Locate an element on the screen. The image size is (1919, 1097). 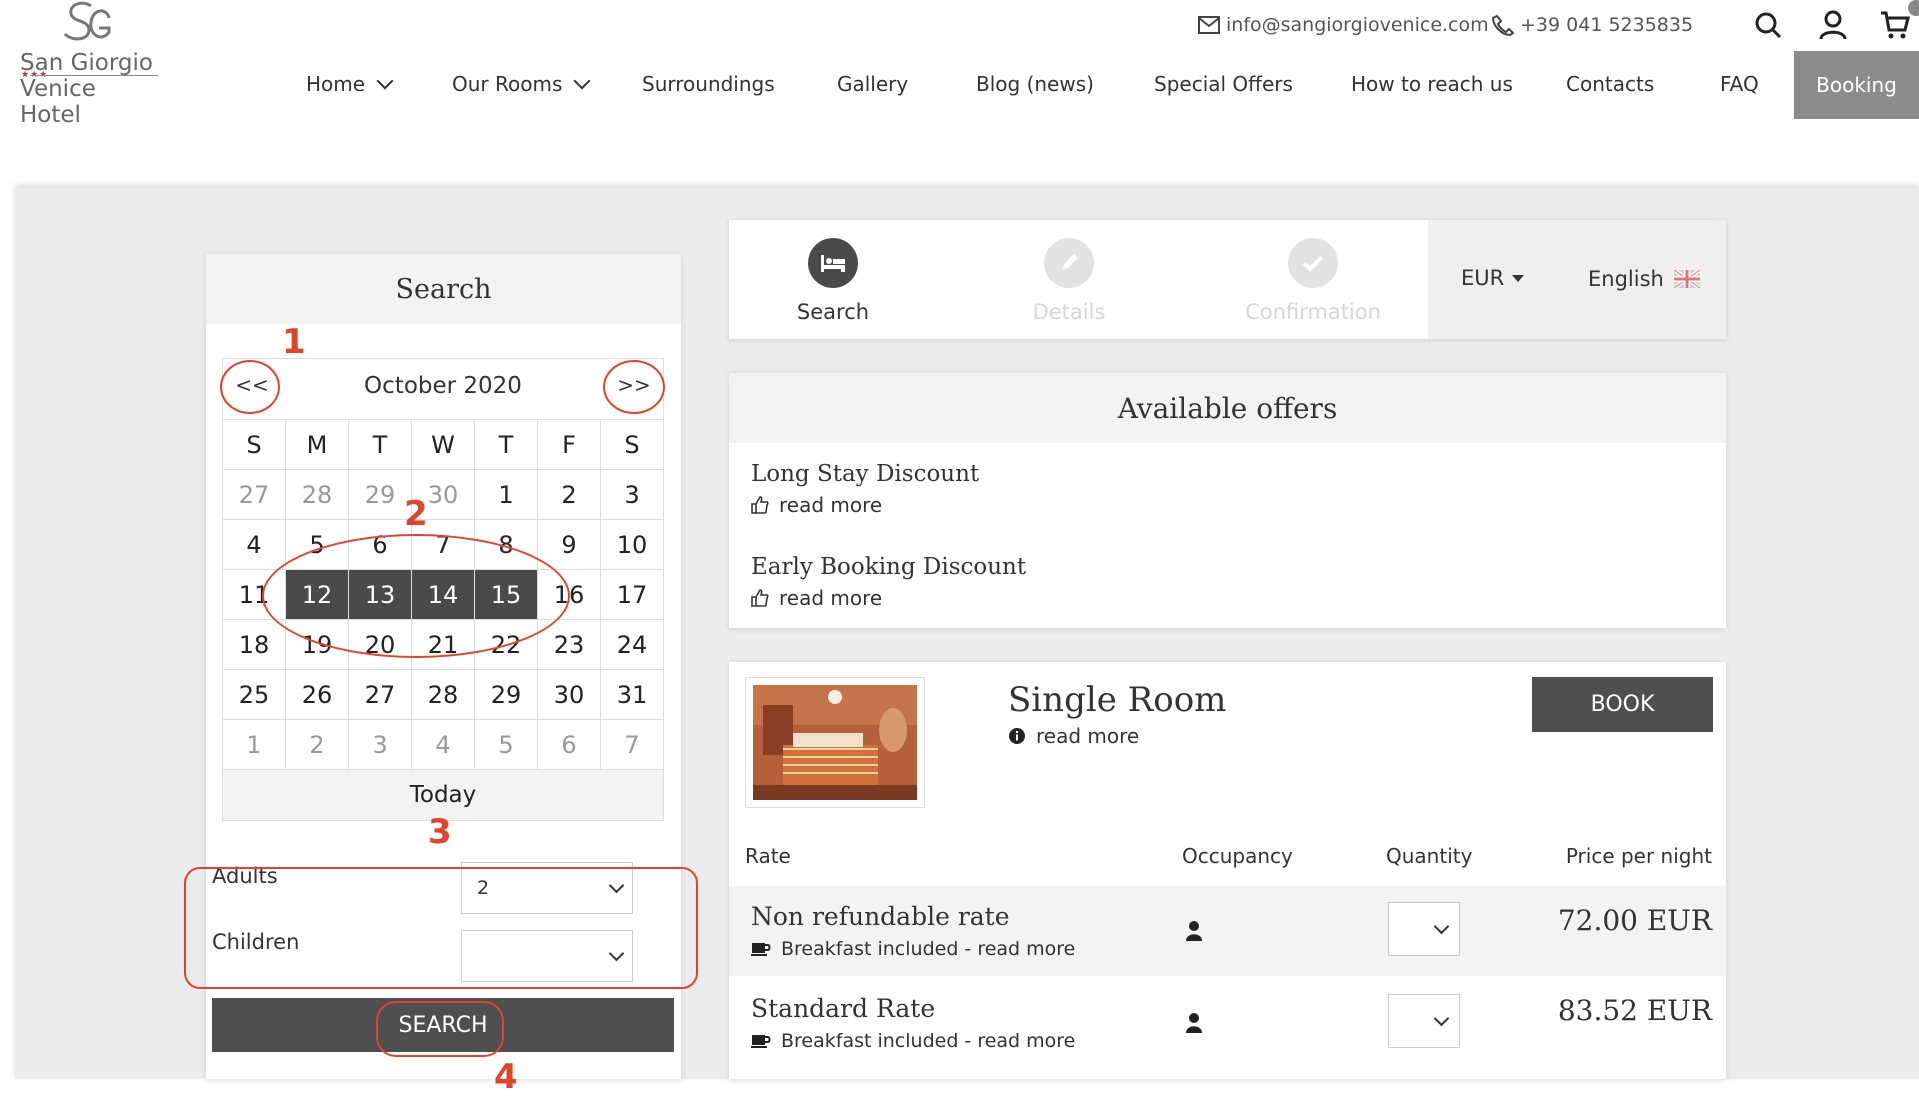
calendar-header: << October 2020 >> is located at coordinates (443, 388).